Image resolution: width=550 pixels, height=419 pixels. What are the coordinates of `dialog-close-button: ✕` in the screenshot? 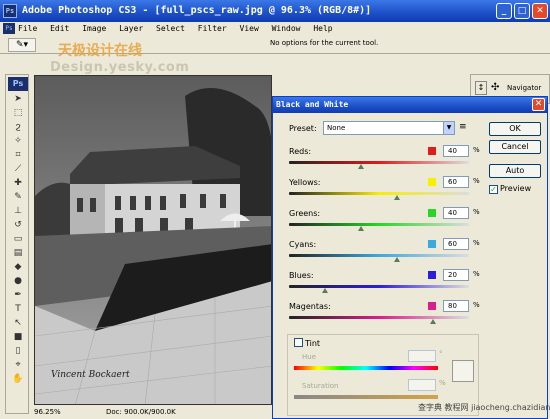 It's located at (538, 104).